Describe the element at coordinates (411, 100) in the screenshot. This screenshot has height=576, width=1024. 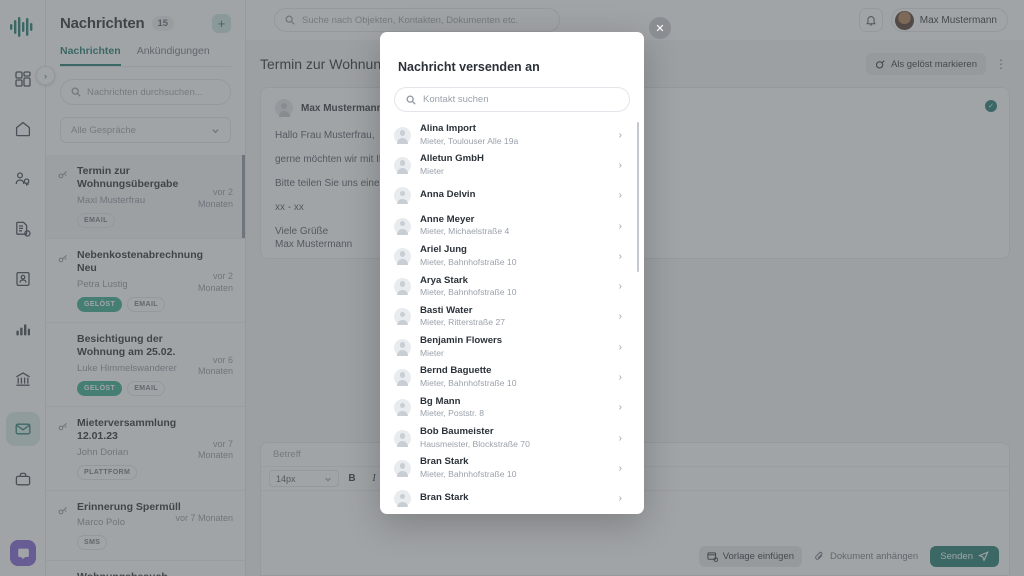
I see `search-icon` at that location.